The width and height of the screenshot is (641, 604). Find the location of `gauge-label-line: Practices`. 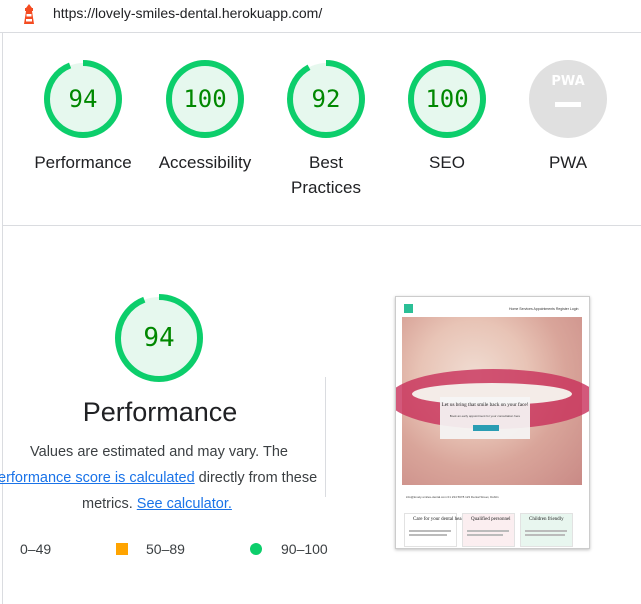

gauge-label-line: Practices is located at coordinates (326, 187).